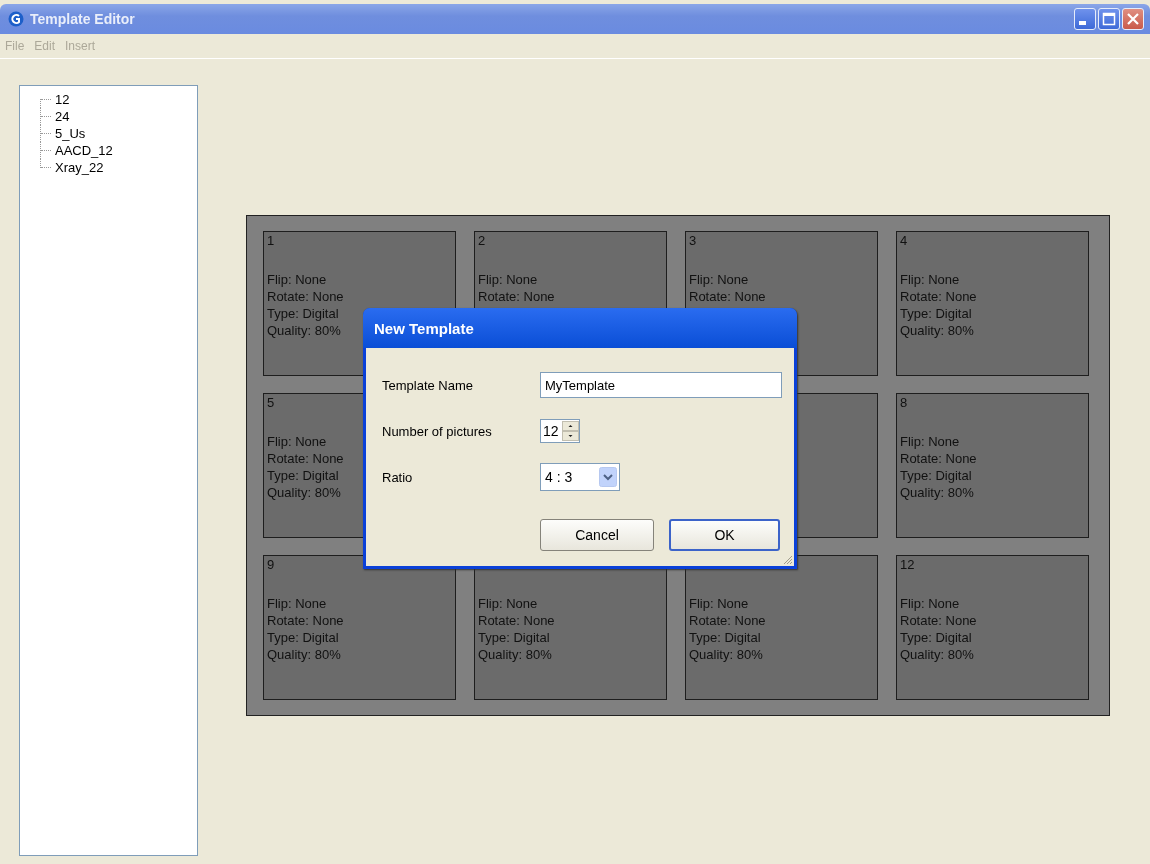  What do you see at coordinates (79, 167) in the screenshot?
I see `tree-item: Xray_22` at bounding box center [79, 167].